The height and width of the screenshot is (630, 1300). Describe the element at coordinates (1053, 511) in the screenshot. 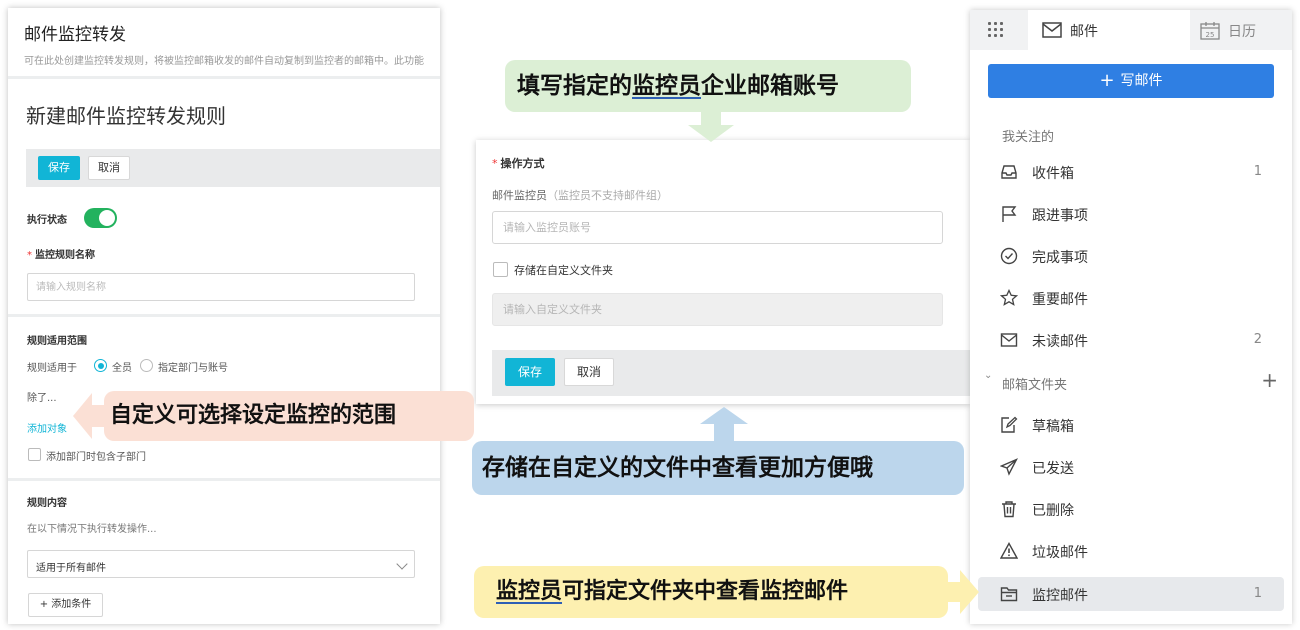

I see `sidebar-item-label: 已删除` at that location.